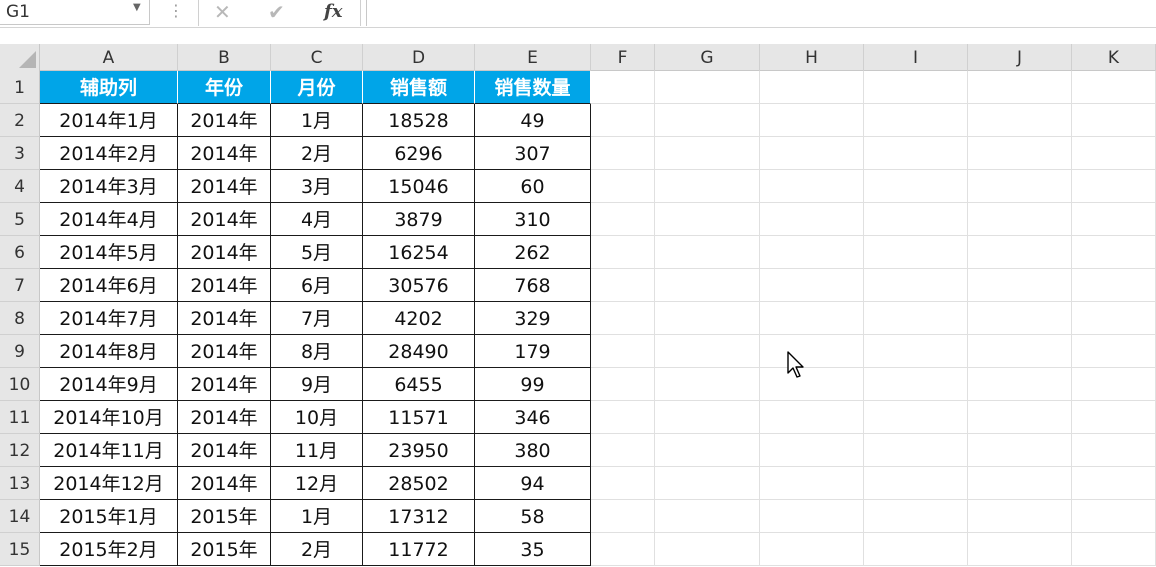 The image size is (1156, 567). I want to click on cell-h5, so click(812, 219).